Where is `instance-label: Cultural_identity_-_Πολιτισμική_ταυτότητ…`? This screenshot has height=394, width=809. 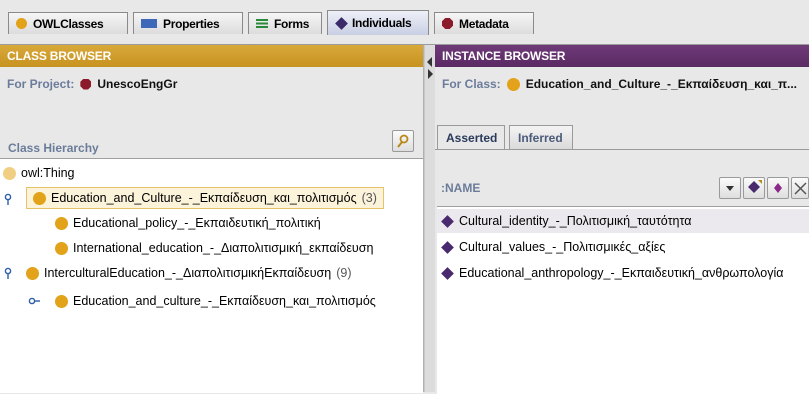
instance-label: Cultural_identity_-_Πολιτισμική_ταυτότητ… is located at coordinates (575, 221).